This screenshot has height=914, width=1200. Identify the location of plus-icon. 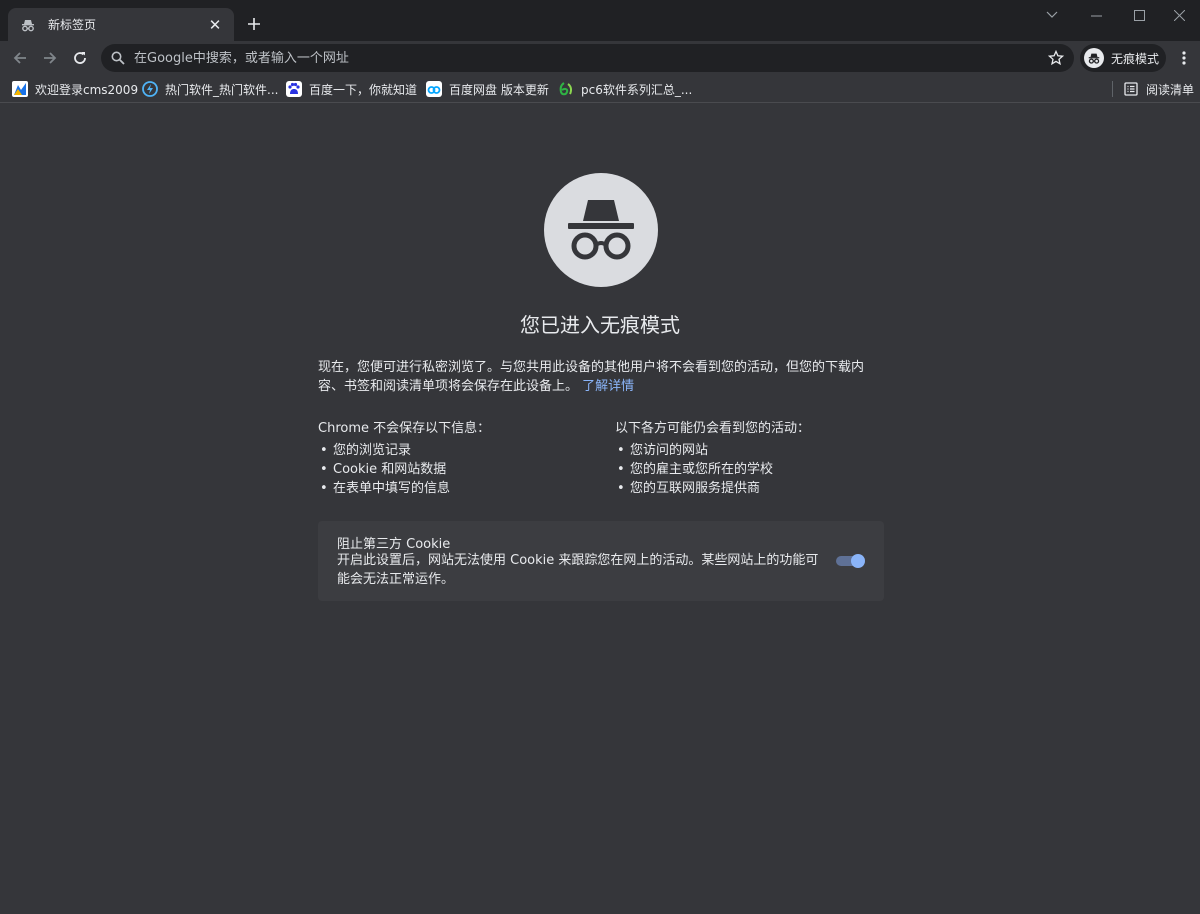
(254, 24).